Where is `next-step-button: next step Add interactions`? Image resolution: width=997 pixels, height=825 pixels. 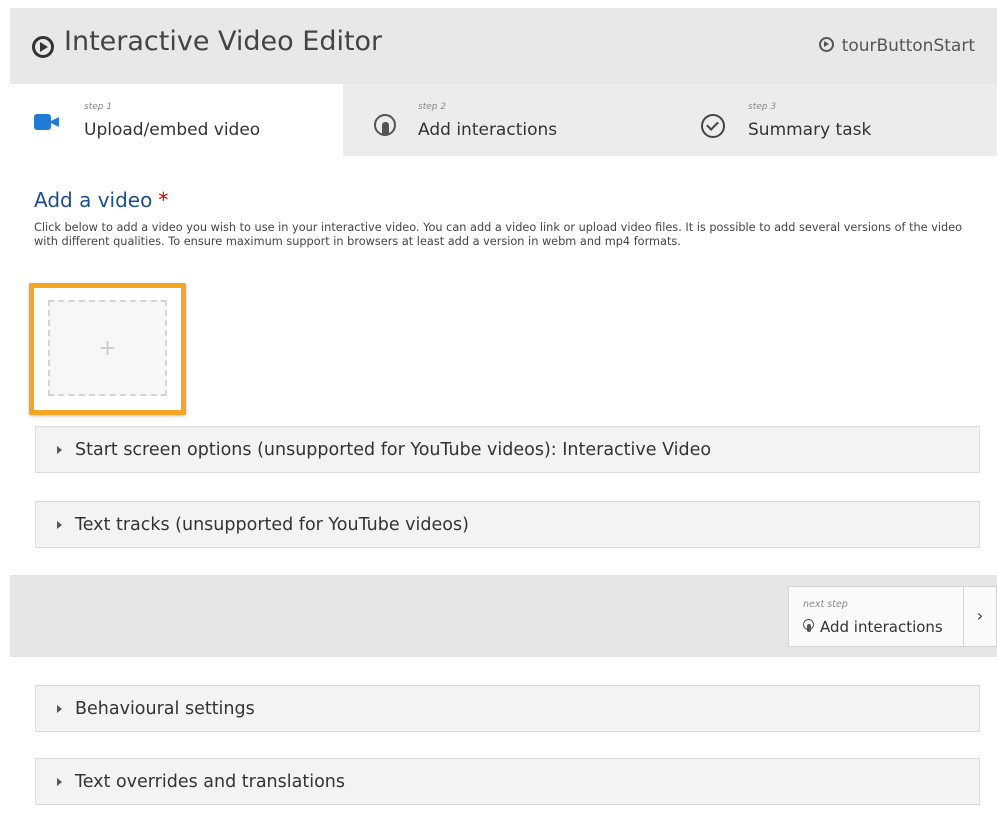
next-step-button: next step Add interactions is located at coordinates (876, 616).